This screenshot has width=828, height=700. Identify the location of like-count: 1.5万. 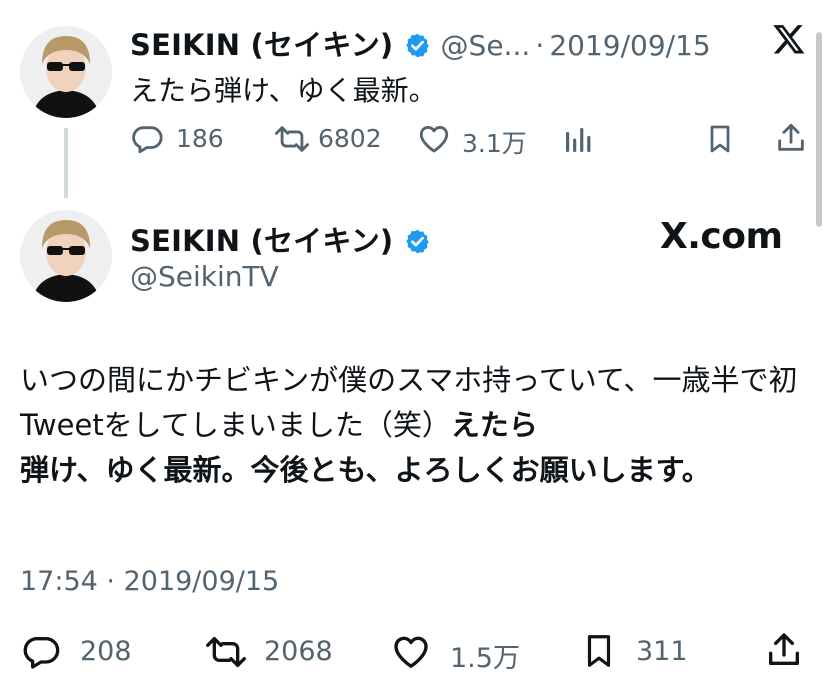
(485, 658).